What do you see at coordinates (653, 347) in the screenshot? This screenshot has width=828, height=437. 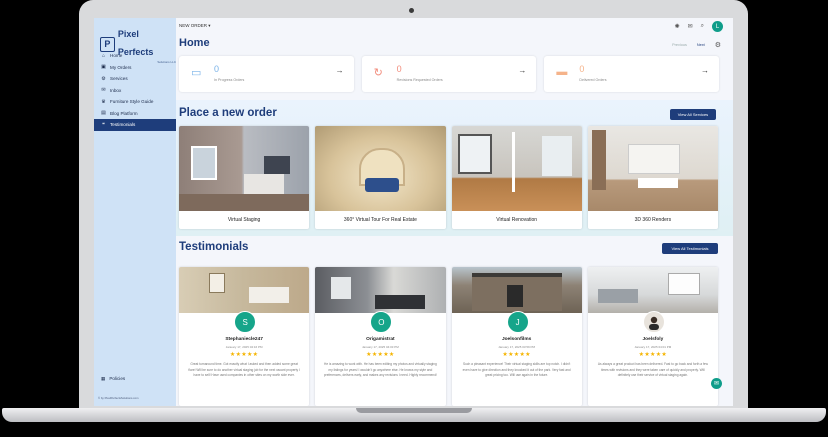 I see `testimonial-date: January 17, 2025 04:01 PM` at bounding box center [653, 347].